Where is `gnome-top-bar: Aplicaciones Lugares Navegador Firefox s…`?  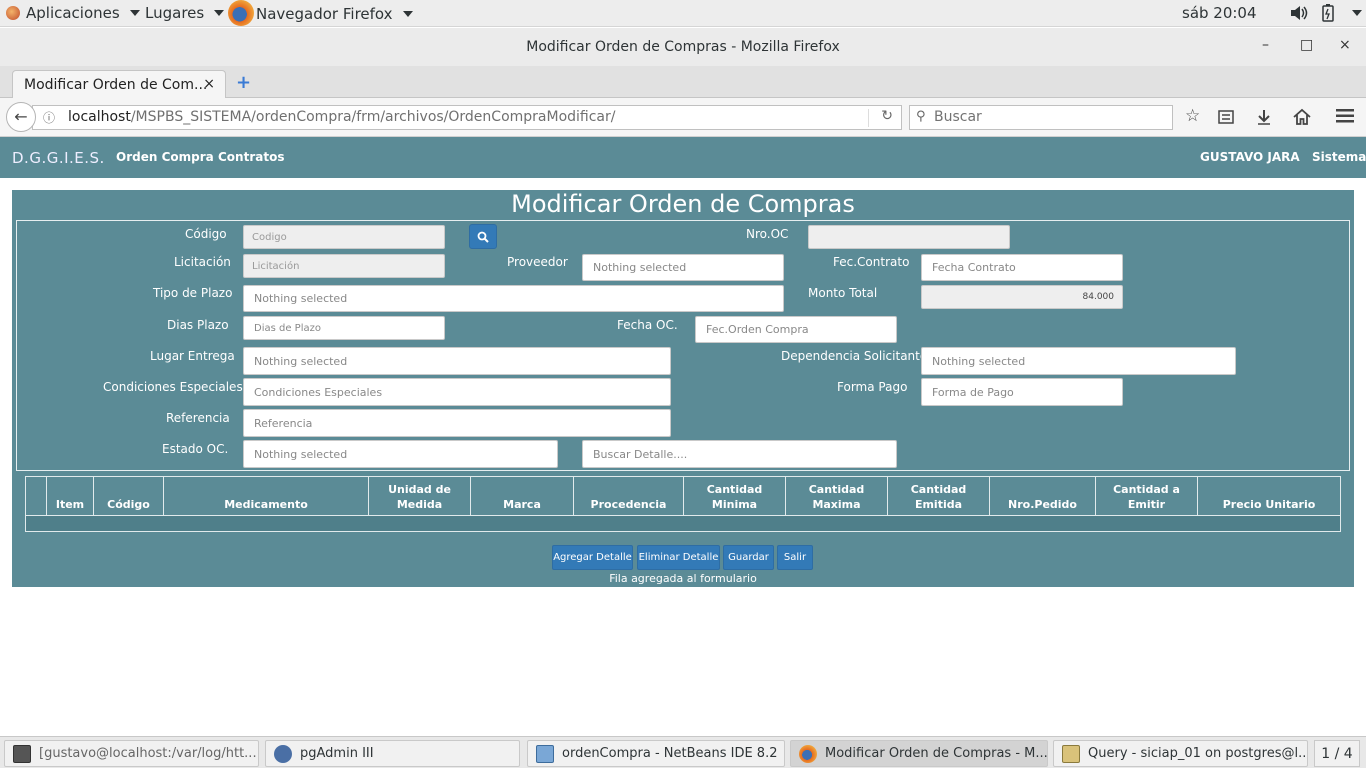
gnome-top-bar: Aplicaciones Lugares Navegador Firefox s… is located at coordinates (683, 13).